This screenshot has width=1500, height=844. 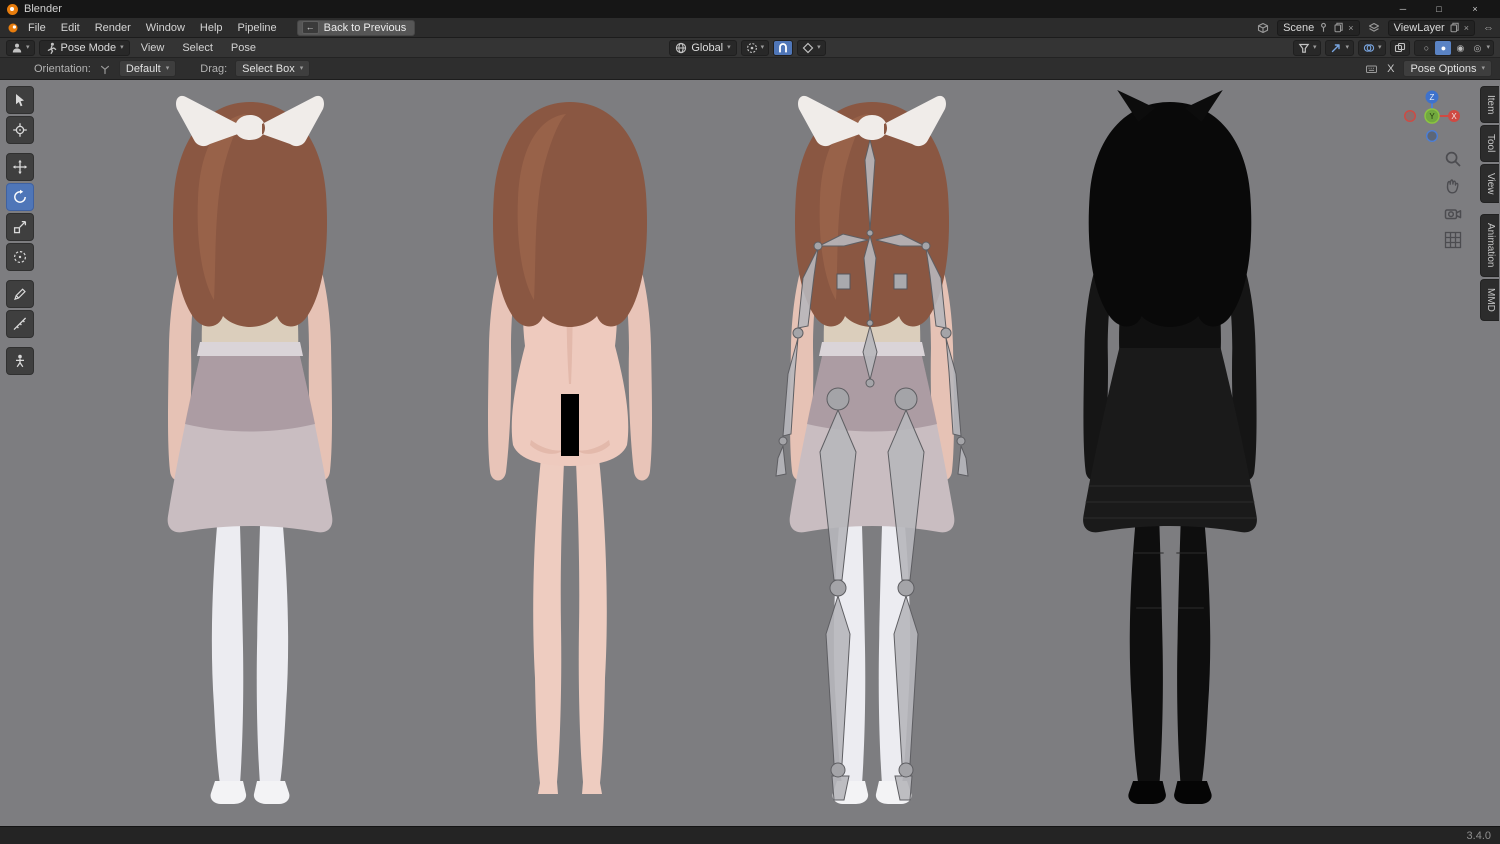 I want to click on keymap-icon, so click(x=1372, y=69).